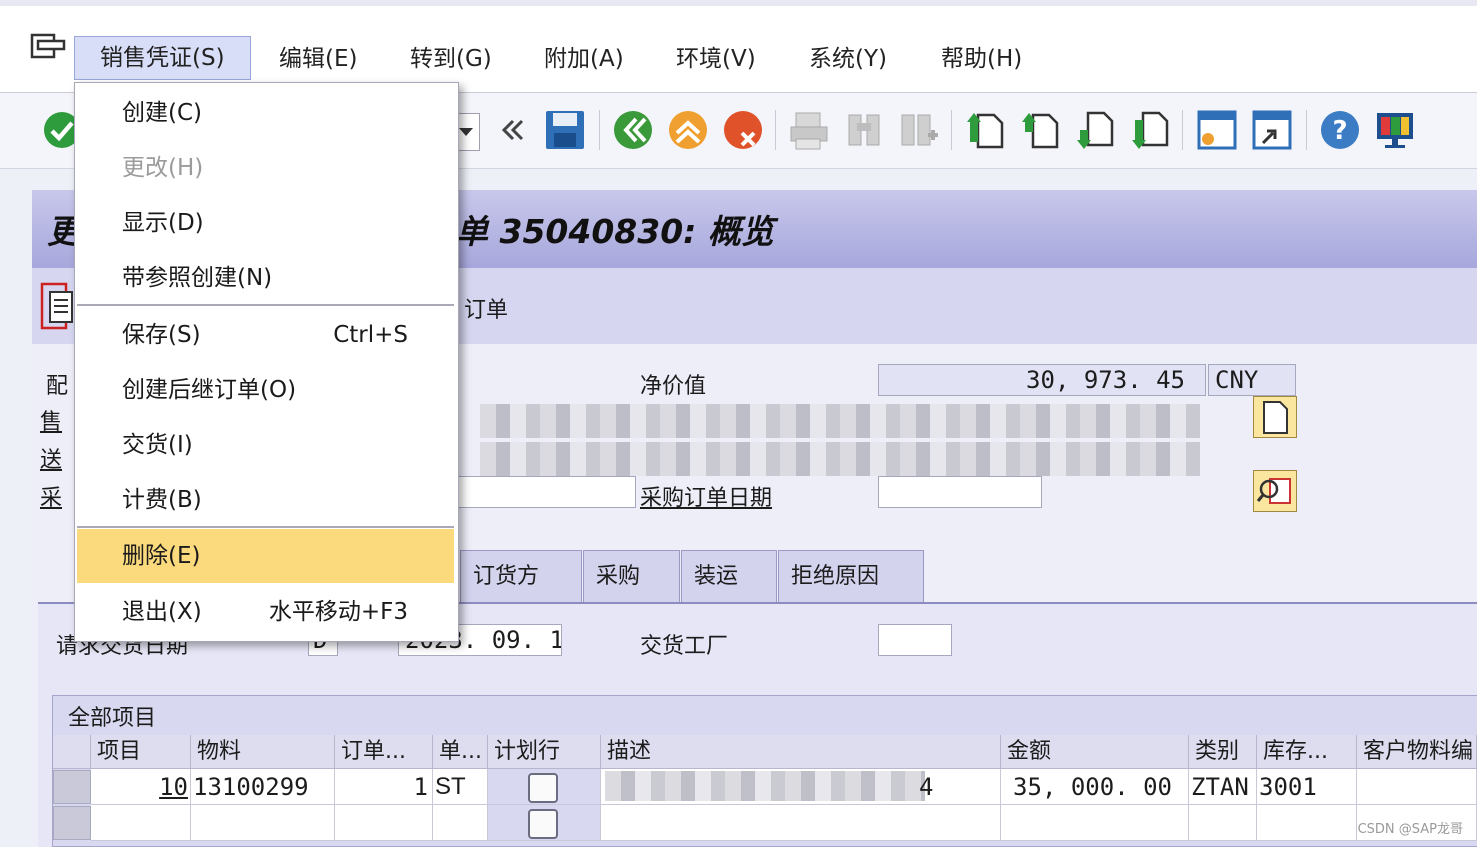 The height and width of the screenshot is (847, 1477). What do you see at coordinates (318, 59) in the screenshot?
I see `menu-edit: 编辑(E)` at bounding box center [318, 59].